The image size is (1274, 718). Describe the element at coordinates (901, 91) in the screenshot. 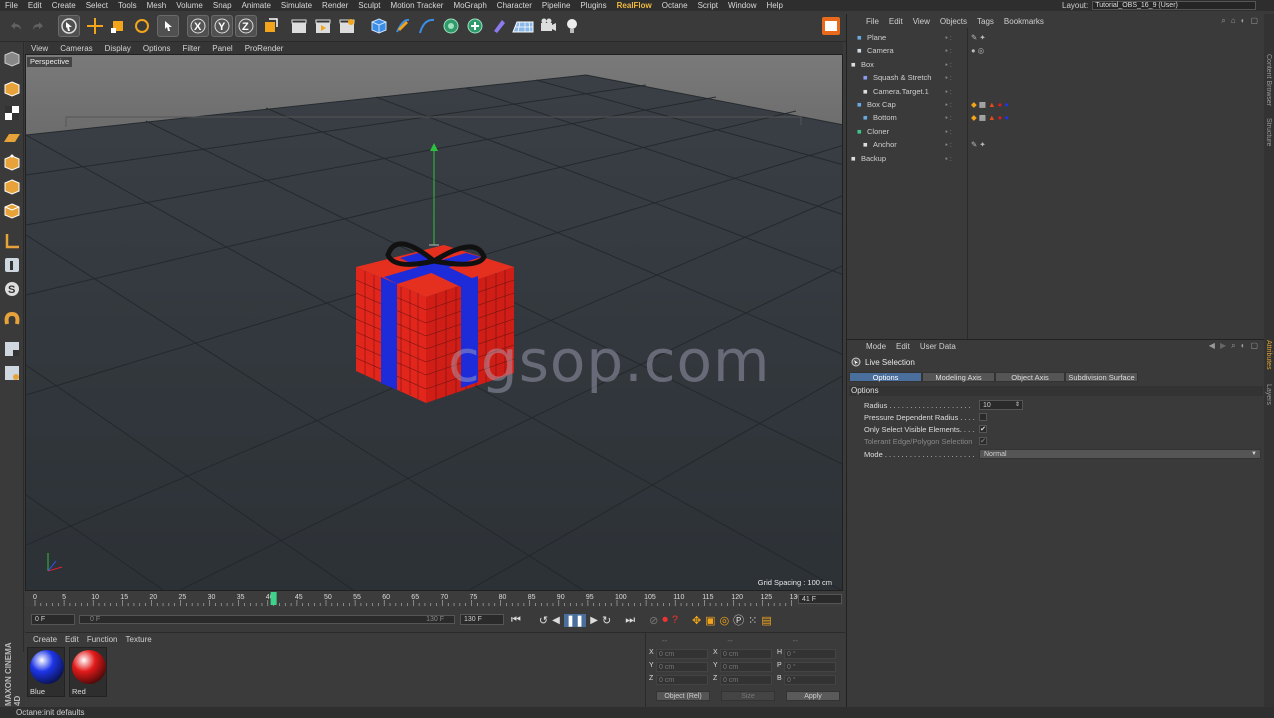

I see `object-name: Camera.Target.1` at that location.